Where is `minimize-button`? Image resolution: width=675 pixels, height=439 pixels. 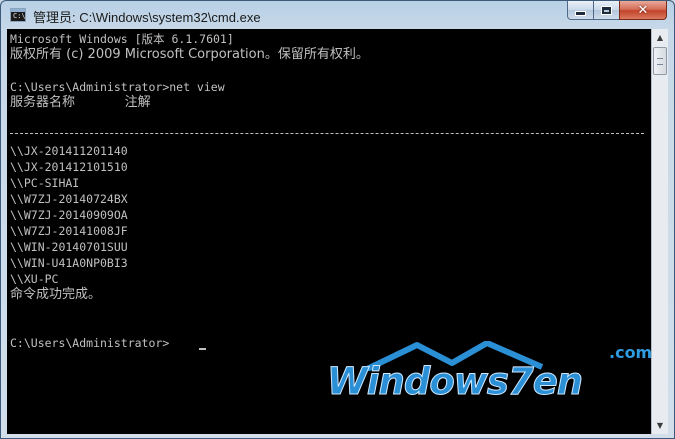 minimize-button is located at coordinates (580, 10).